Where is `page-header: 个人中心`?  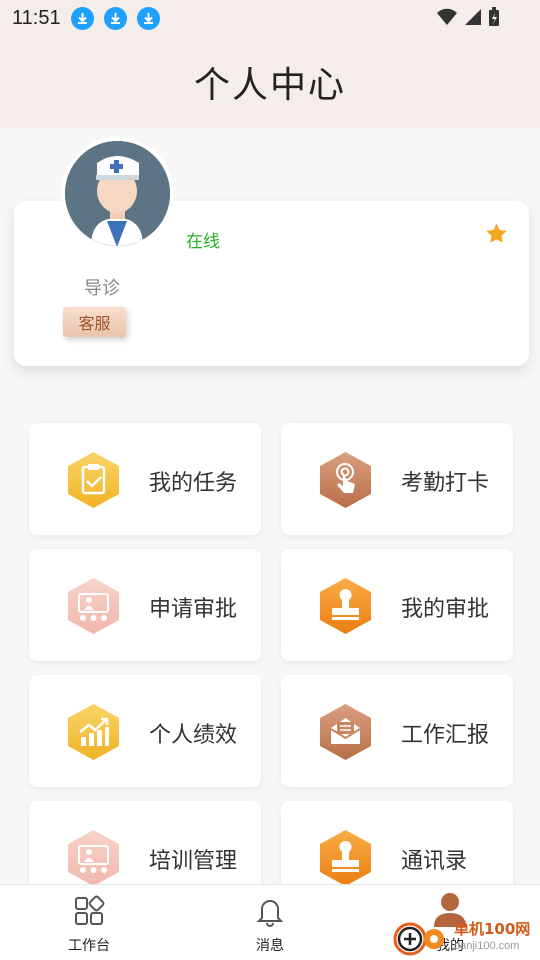
page-header: 个人中心 is located at coordinates (270, 82).